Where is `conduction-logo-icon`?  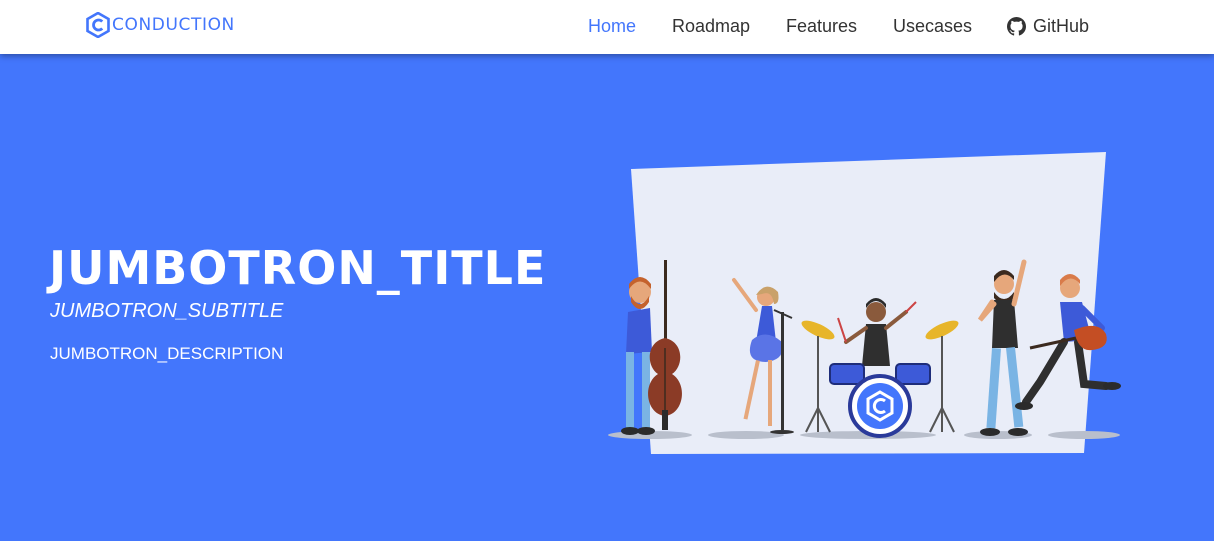
conduction-logo-icon is located at coordinates (98, 25).